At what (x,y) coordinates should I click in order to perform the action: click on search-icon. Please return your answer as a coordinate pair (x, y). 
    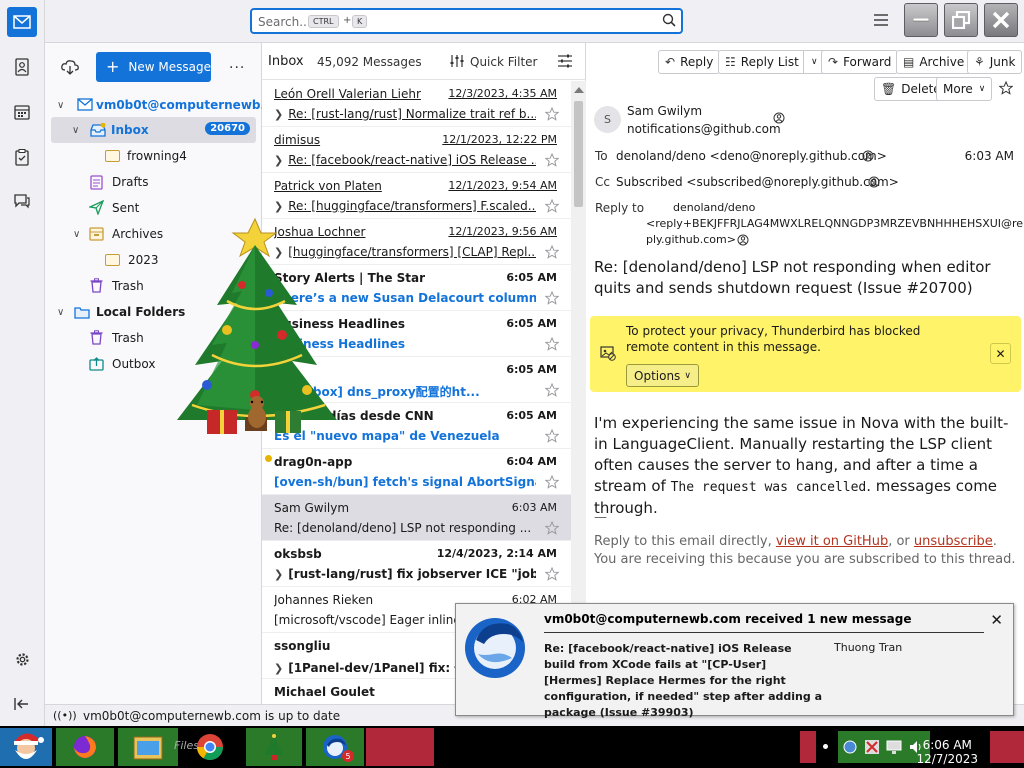
    Looking at the image, I should click on (669, 21).